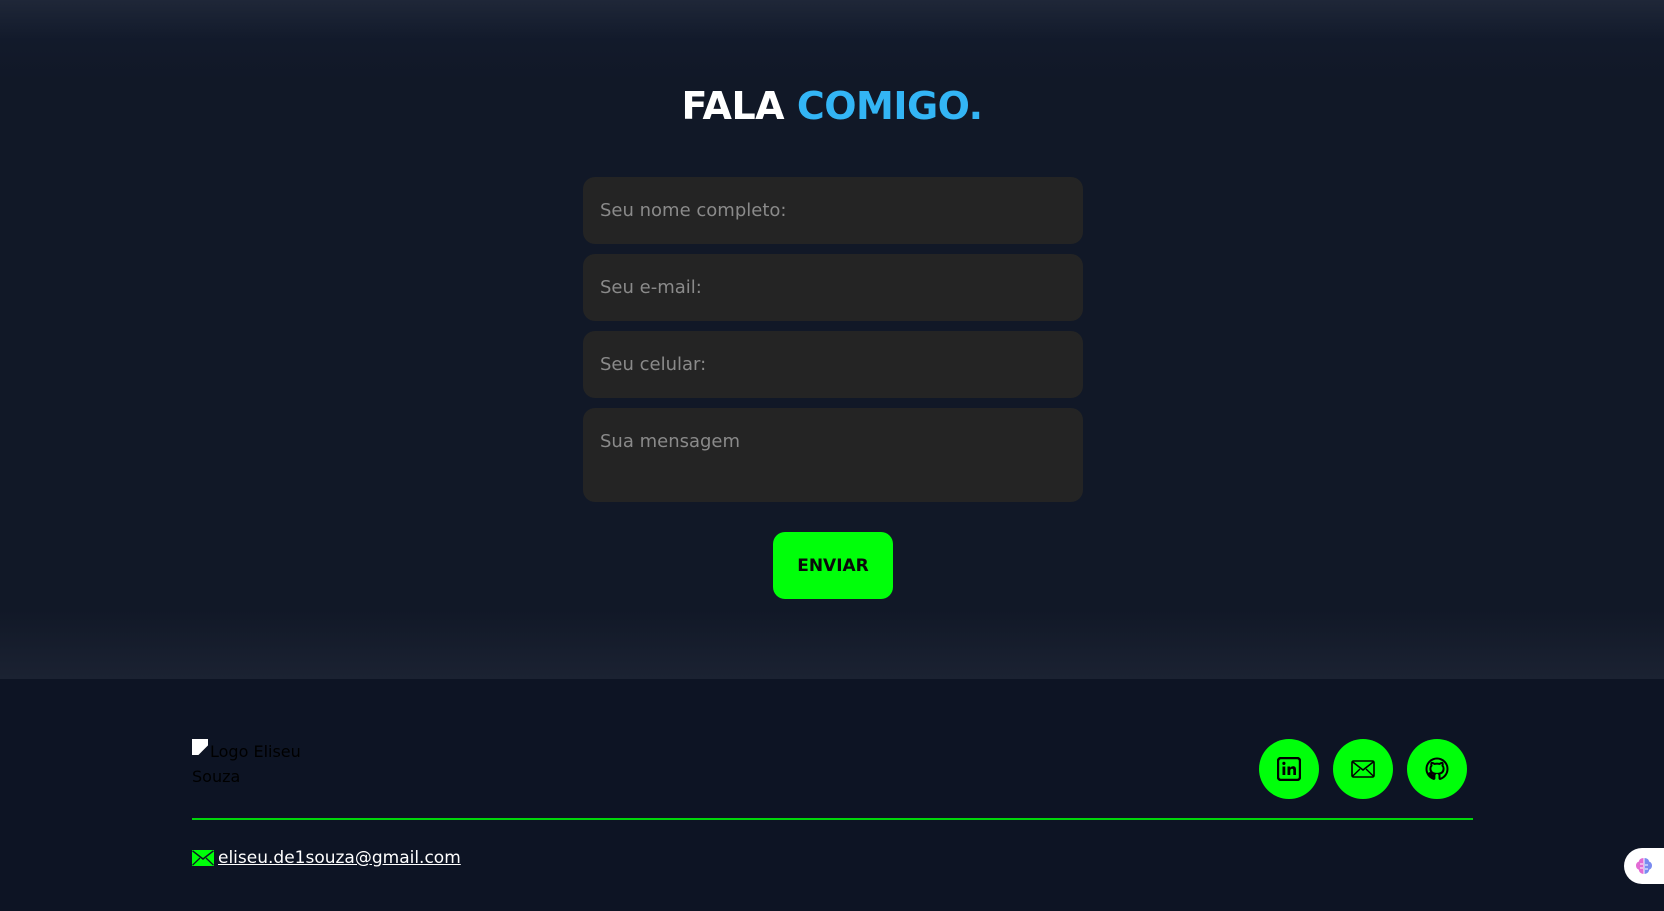 Image resolution: width=1664 pixels, height=911 pixels. I want to click on linkedin-icon, so click(1289, 769).